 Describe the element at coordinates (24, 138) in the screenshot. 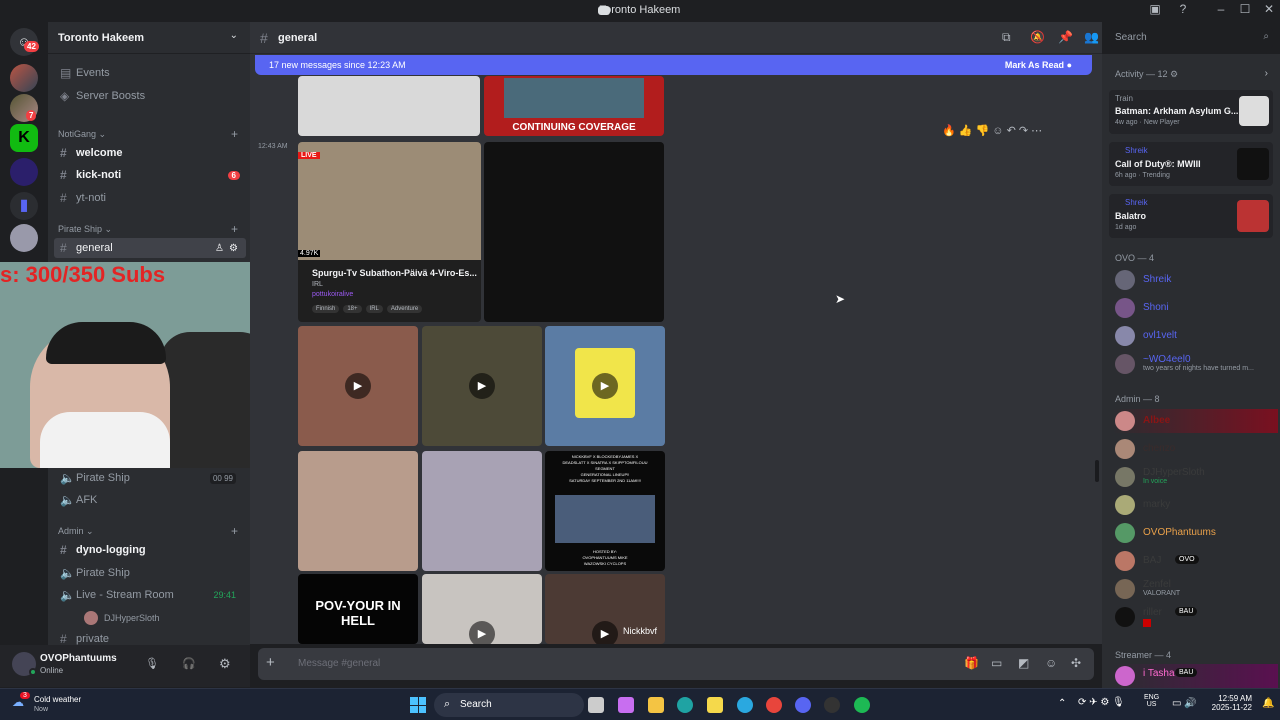

I see `kick-server-icon: K` at that location.